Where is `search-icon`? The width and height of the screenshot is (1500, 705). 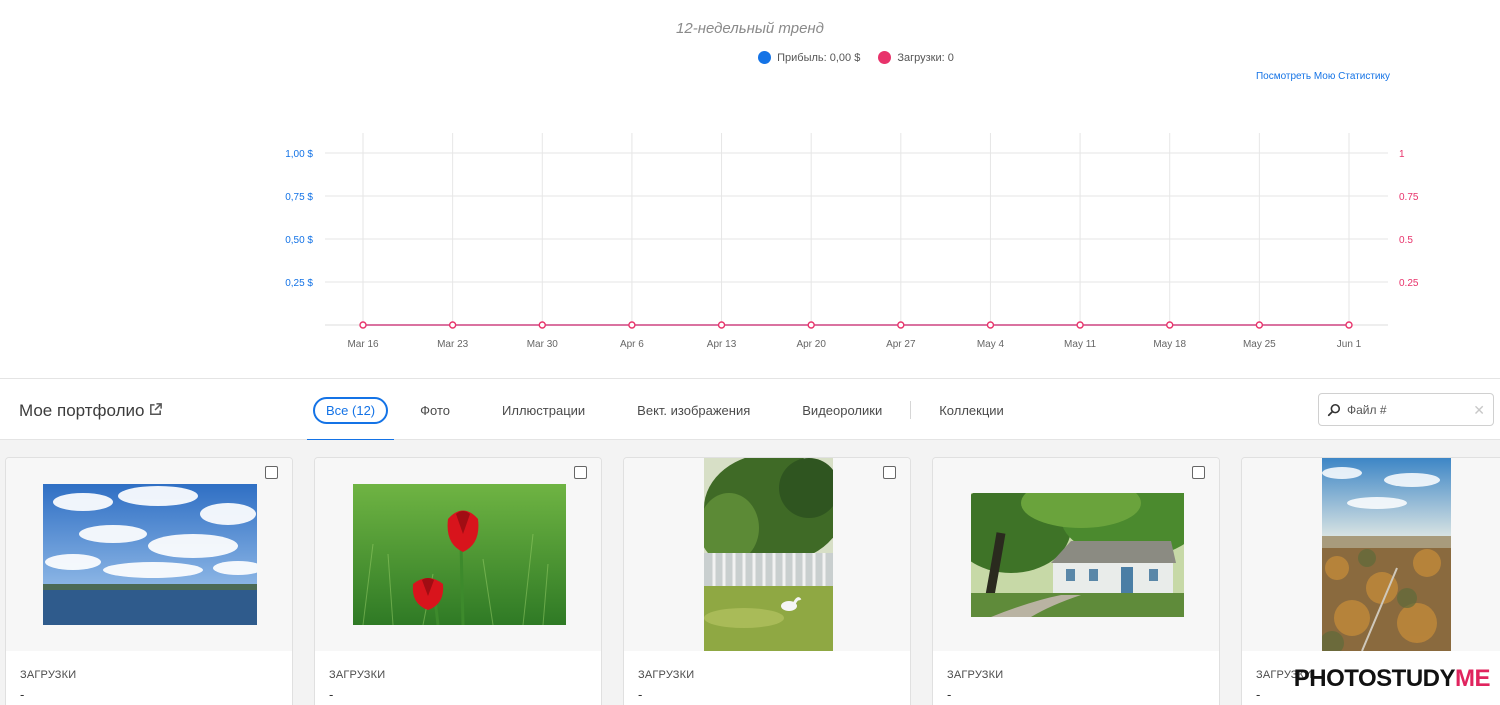
search-icon is located at coordinates (1334, 409).